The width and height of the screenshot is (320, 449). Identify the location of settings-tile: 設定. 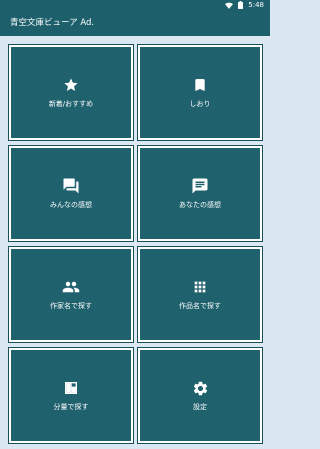
(200, 395).